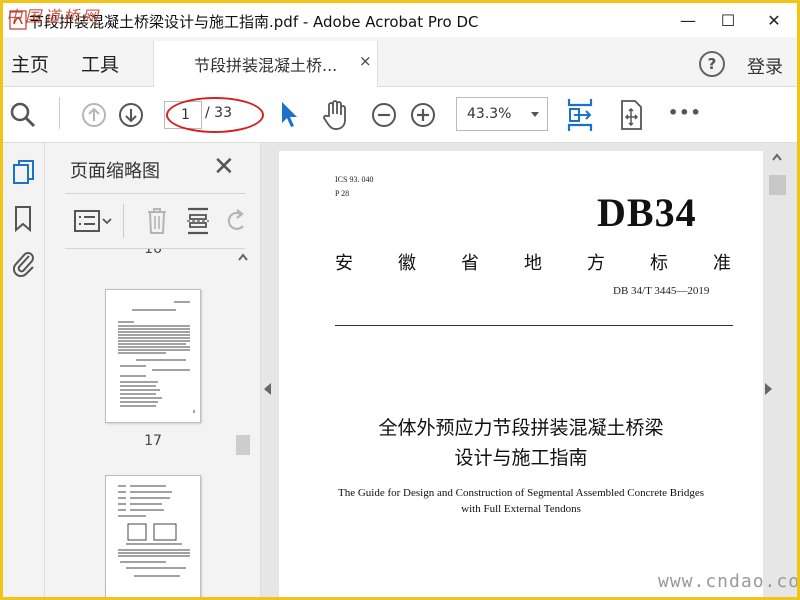 The image size is (800, 600). I want to click on standard-type-char: 徽, so click(407, 263).